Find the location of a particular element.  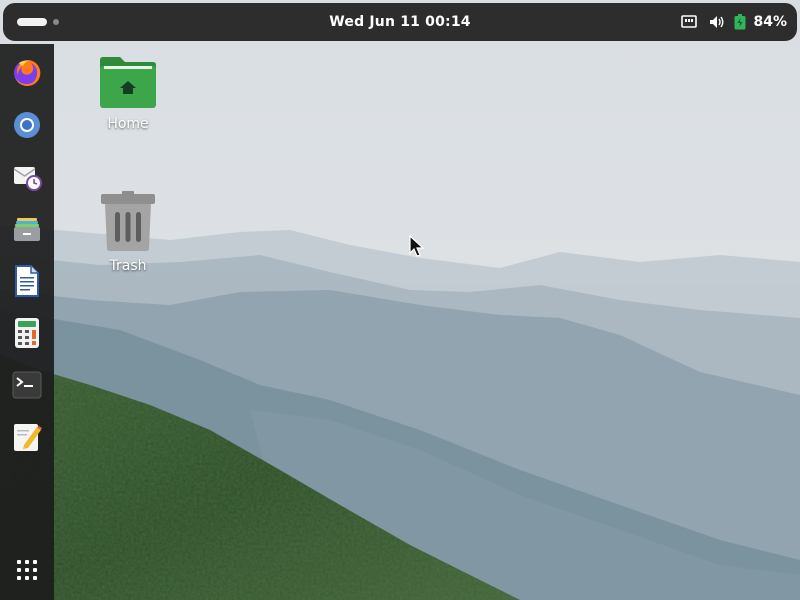

dock is located at coordinates (27, 322).